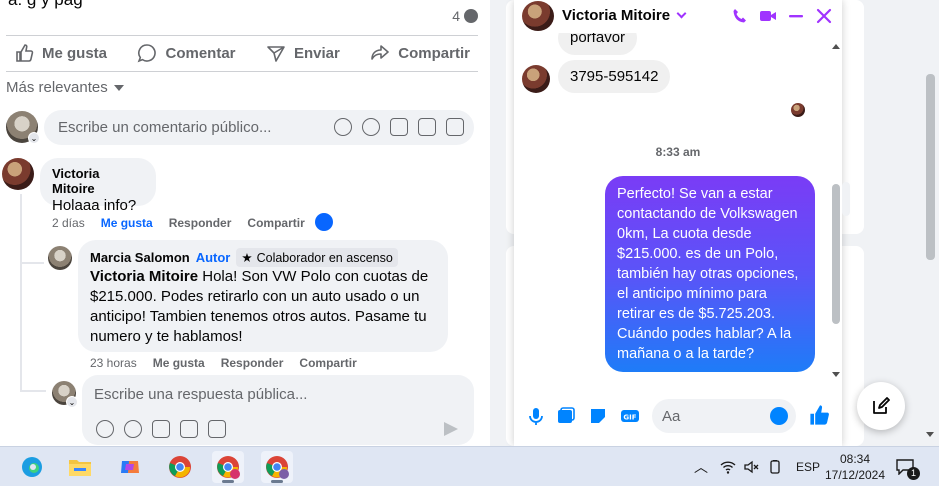 The image size is (939, 486). I want to click on video-call-icon, so click(768, 16).